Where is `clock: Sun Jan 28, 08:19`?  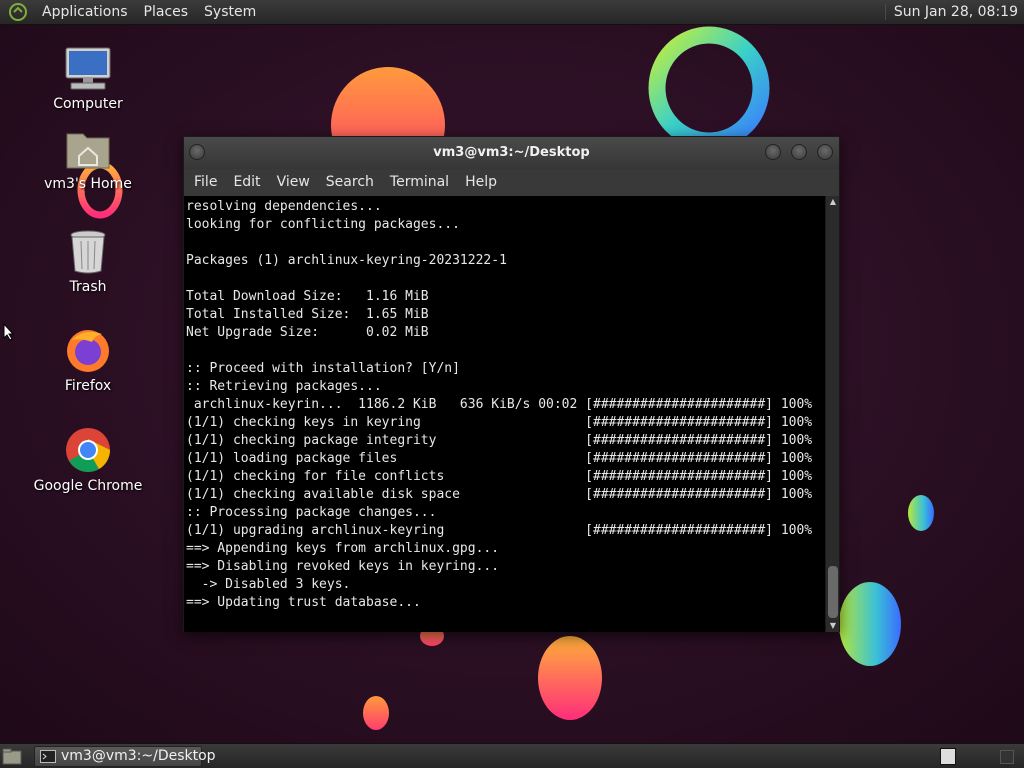 clock: Sun Jan 28, 08:19 is located at coordinates (954, 12).